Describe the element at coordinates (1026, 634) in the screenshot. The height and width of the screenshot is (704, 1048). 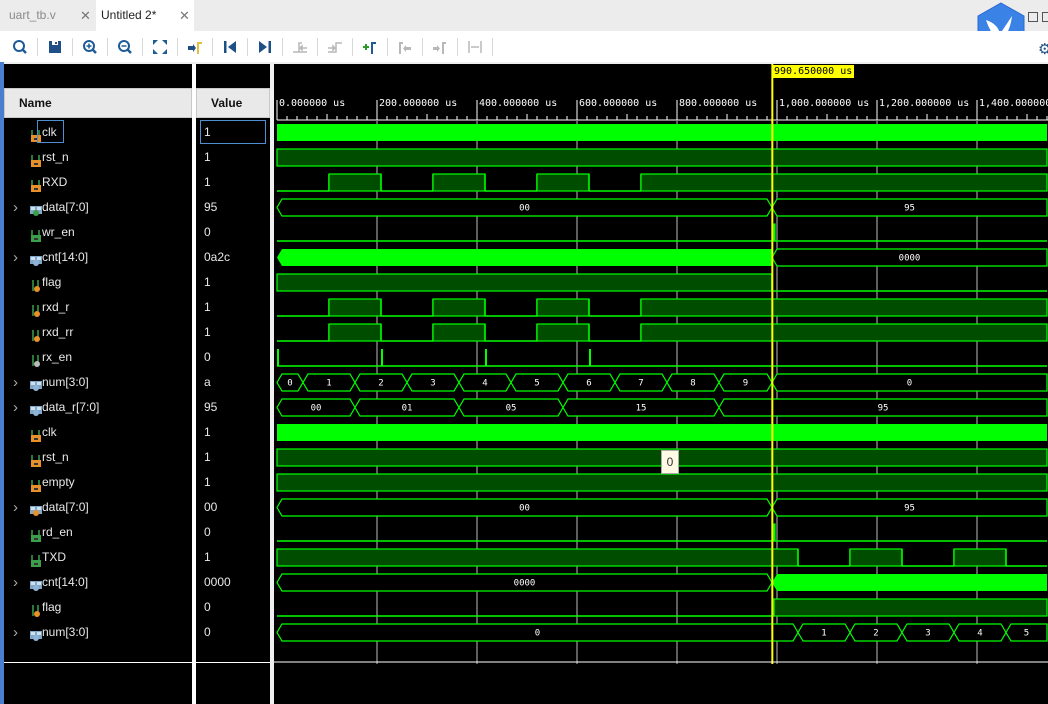
I see `bus-segment-label: 5` at that location.